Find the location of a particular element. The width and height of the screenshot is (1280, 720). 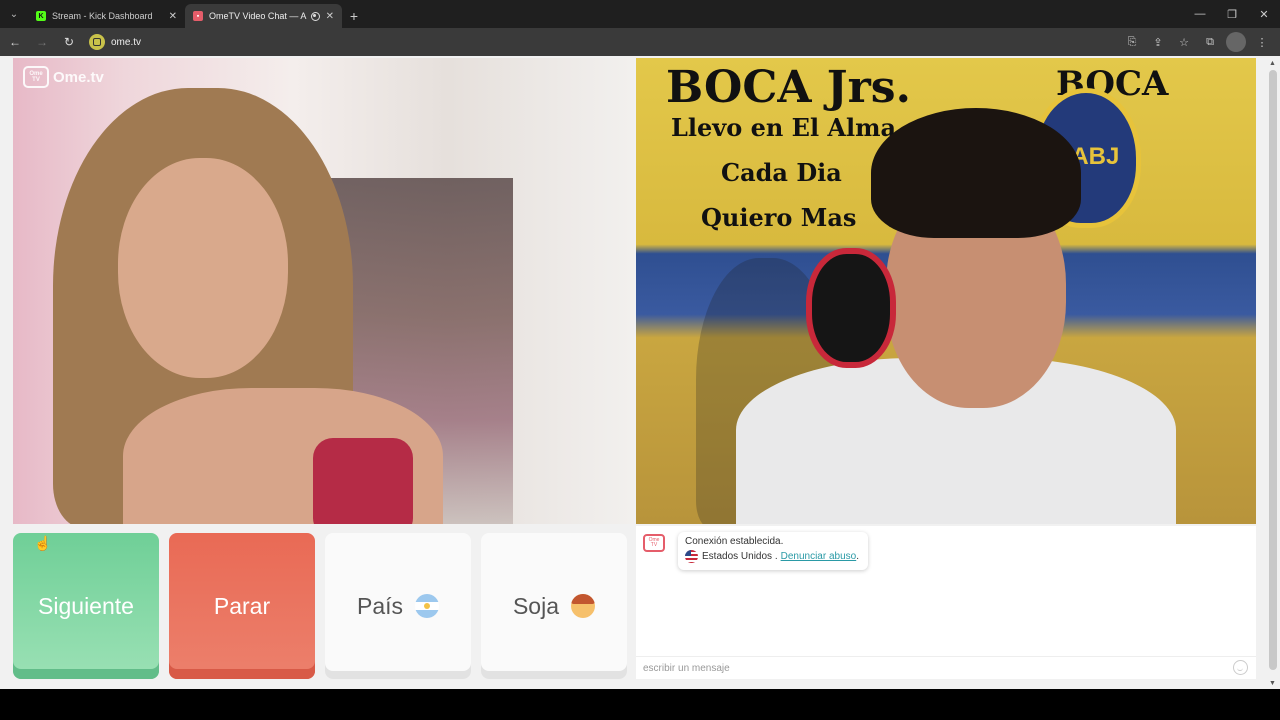

tab-ometv: ▪ OmeTV Video Chat — Alter ✕ is located at coordinates (263, 16).